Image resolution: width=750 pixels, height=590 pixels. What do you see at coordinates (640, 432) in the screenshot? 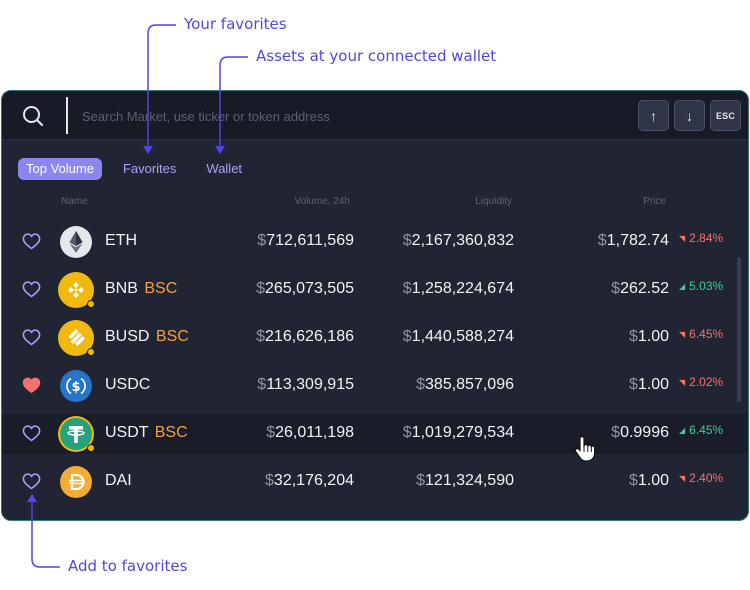
I see `row-price: $0.9996` at bounding box center [640, 432].